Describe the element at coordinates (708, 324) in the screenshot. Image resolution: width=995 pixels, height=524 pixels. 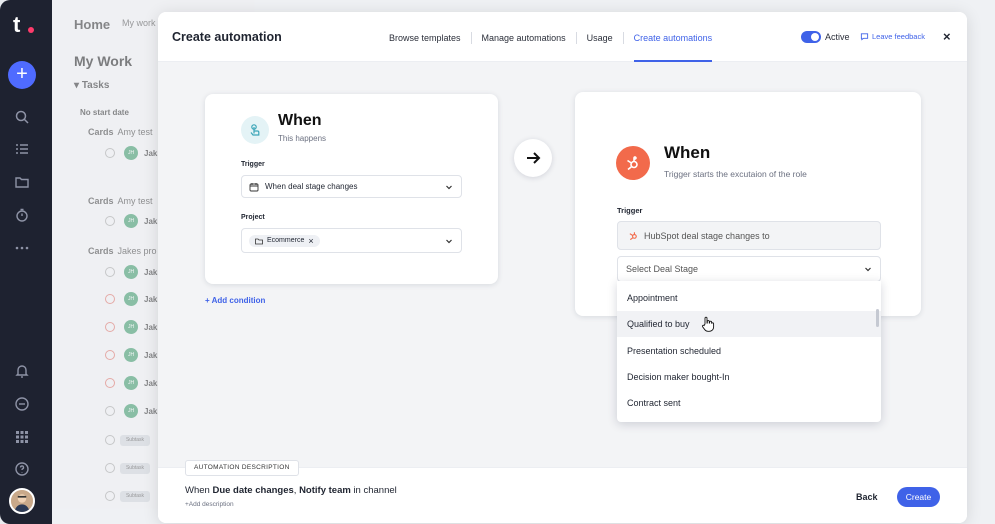
I see `hand-cursor-icon` at that location.